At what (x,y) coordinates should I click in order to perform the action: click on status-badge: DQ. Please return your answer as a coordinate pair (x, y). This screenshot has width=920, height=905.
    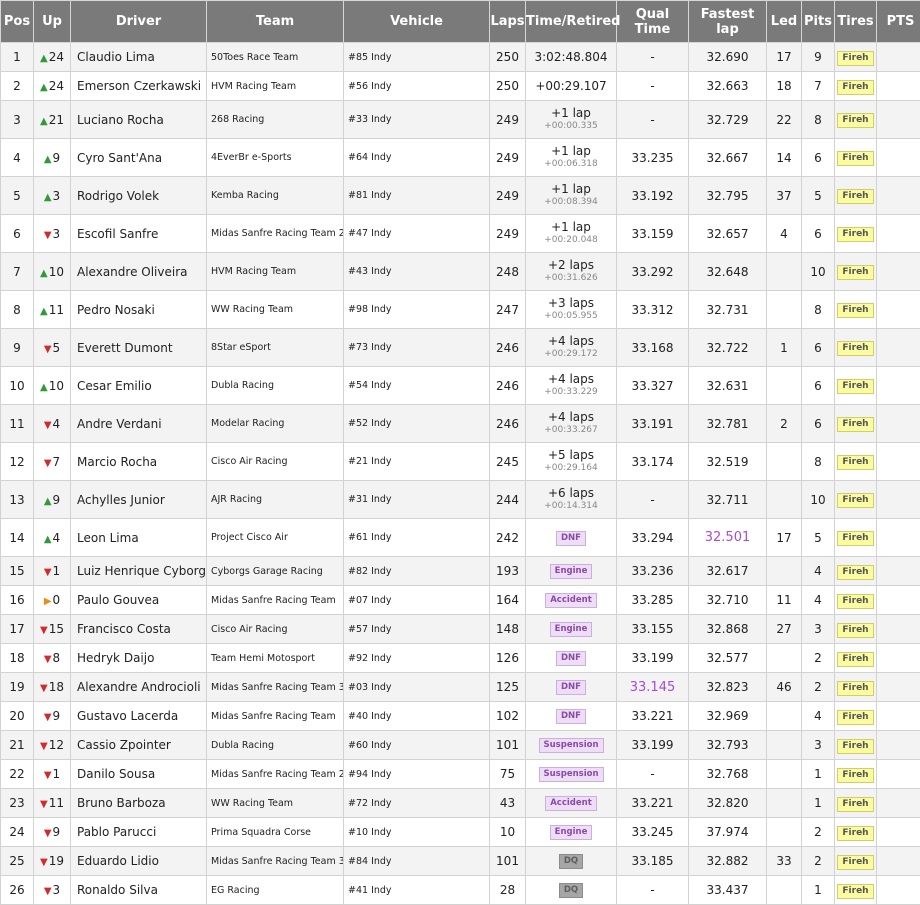
    Looking at the image, I should click on (571, 890).